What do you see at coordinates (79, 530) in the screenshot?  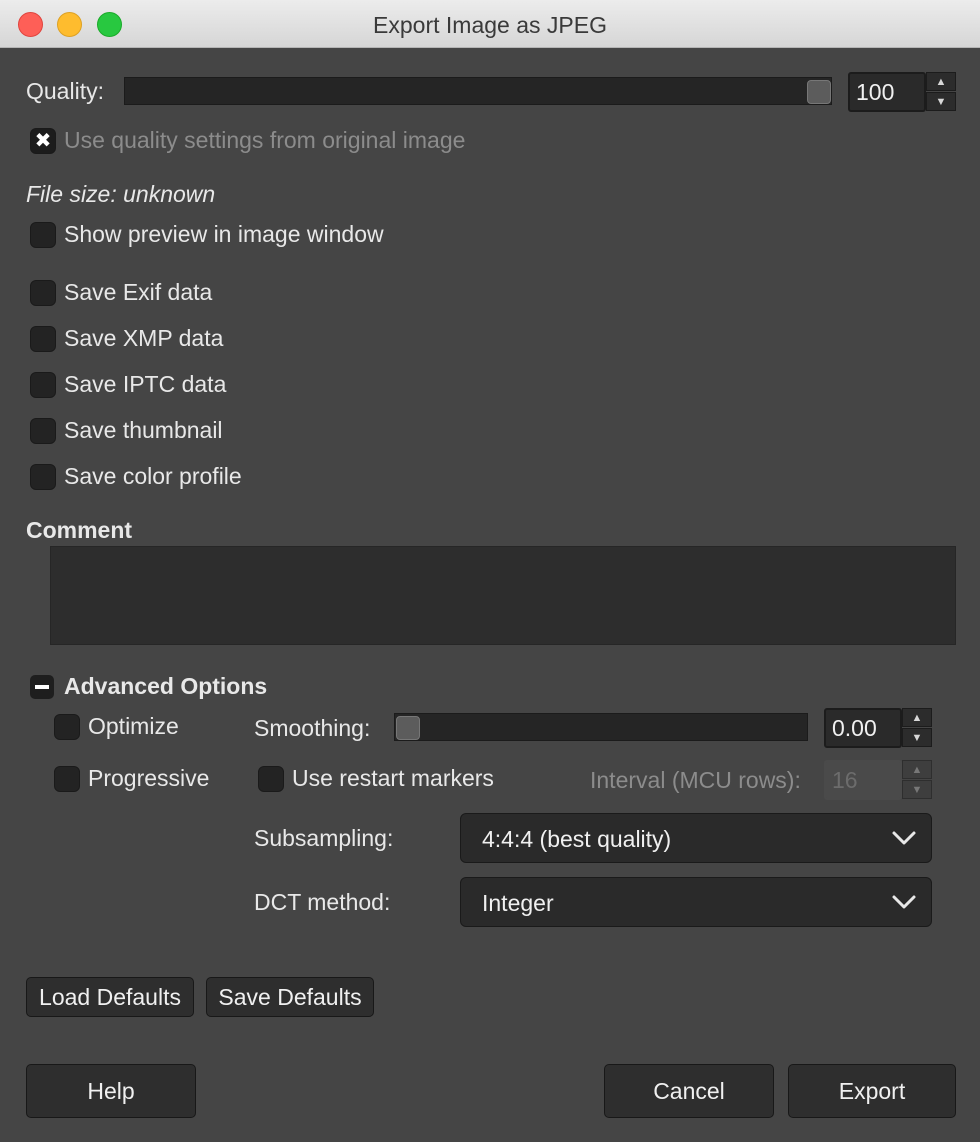 I see `comment-heading: Comment` at bounding box center [79, 530].